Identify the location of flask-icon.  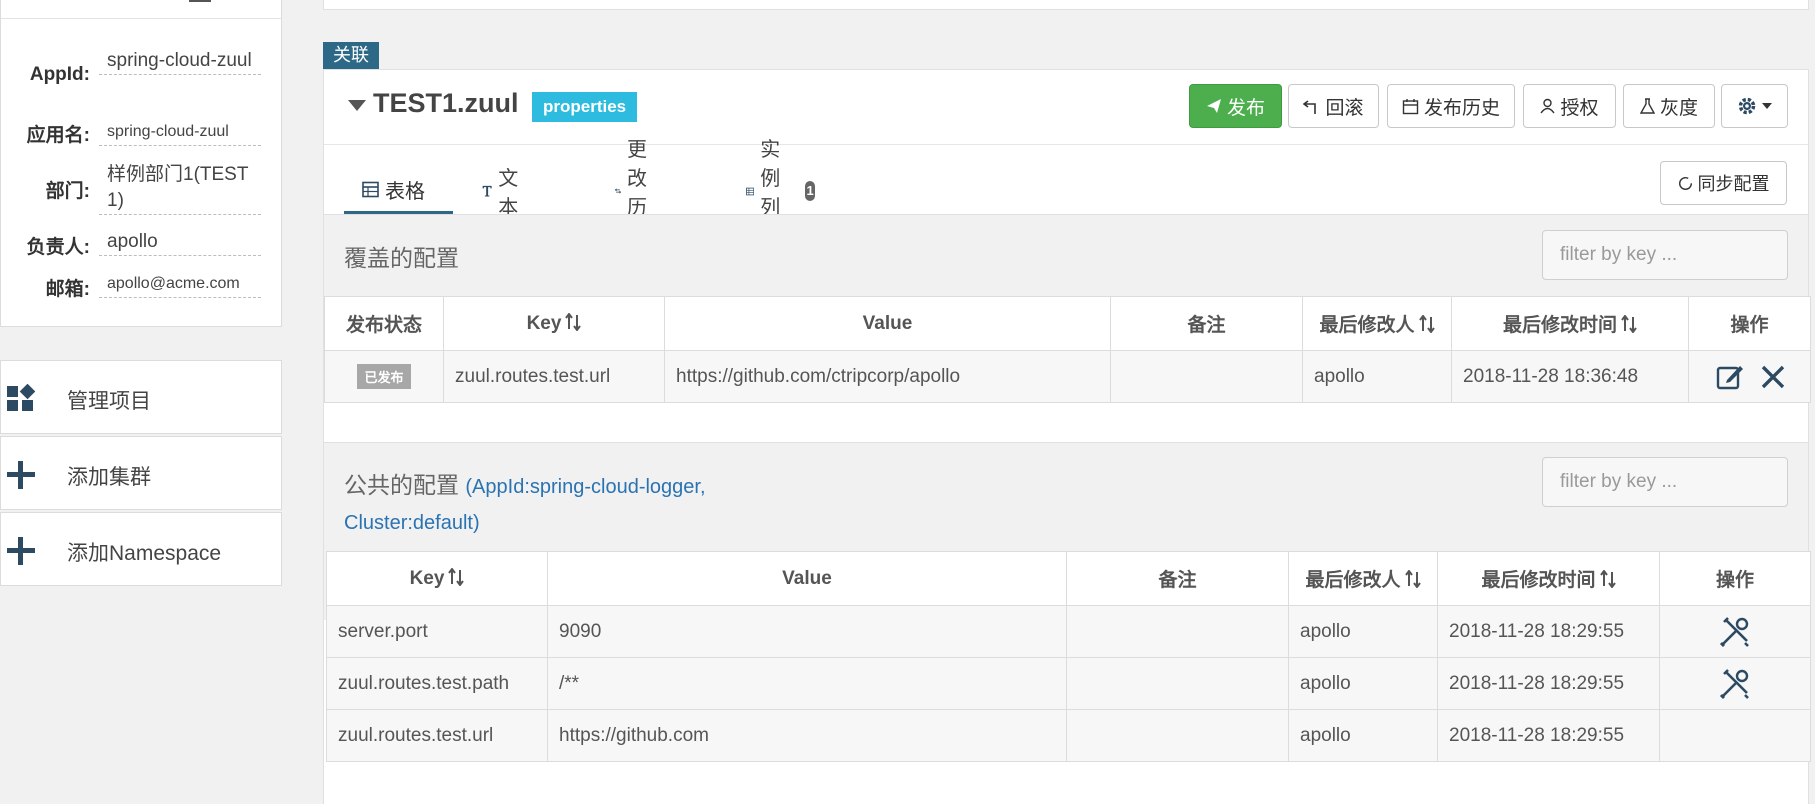
(1647, 106).